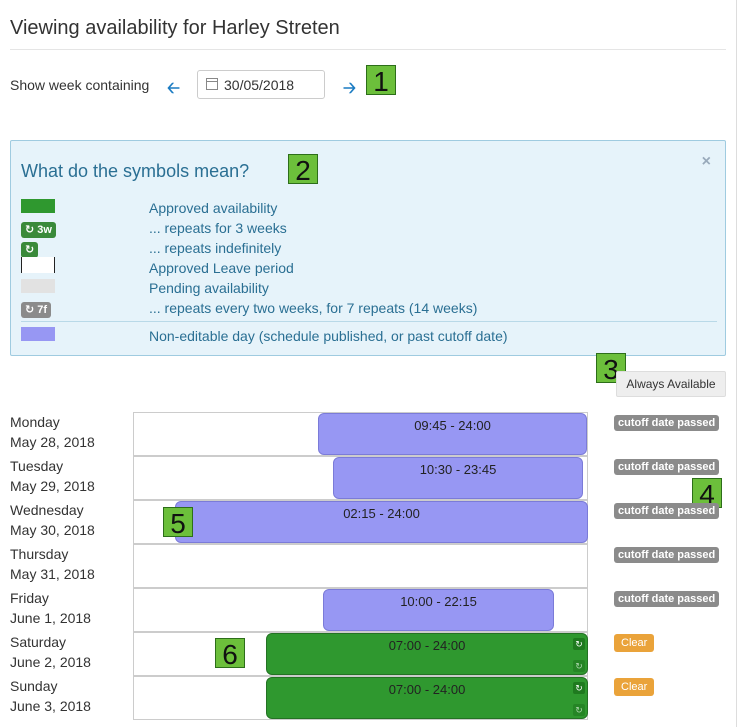 The width and height of the screenshot is (741, 727). Describe the element at coordinates (39, 554) in the screenshot. I see `day-name: Thursday` at that location.